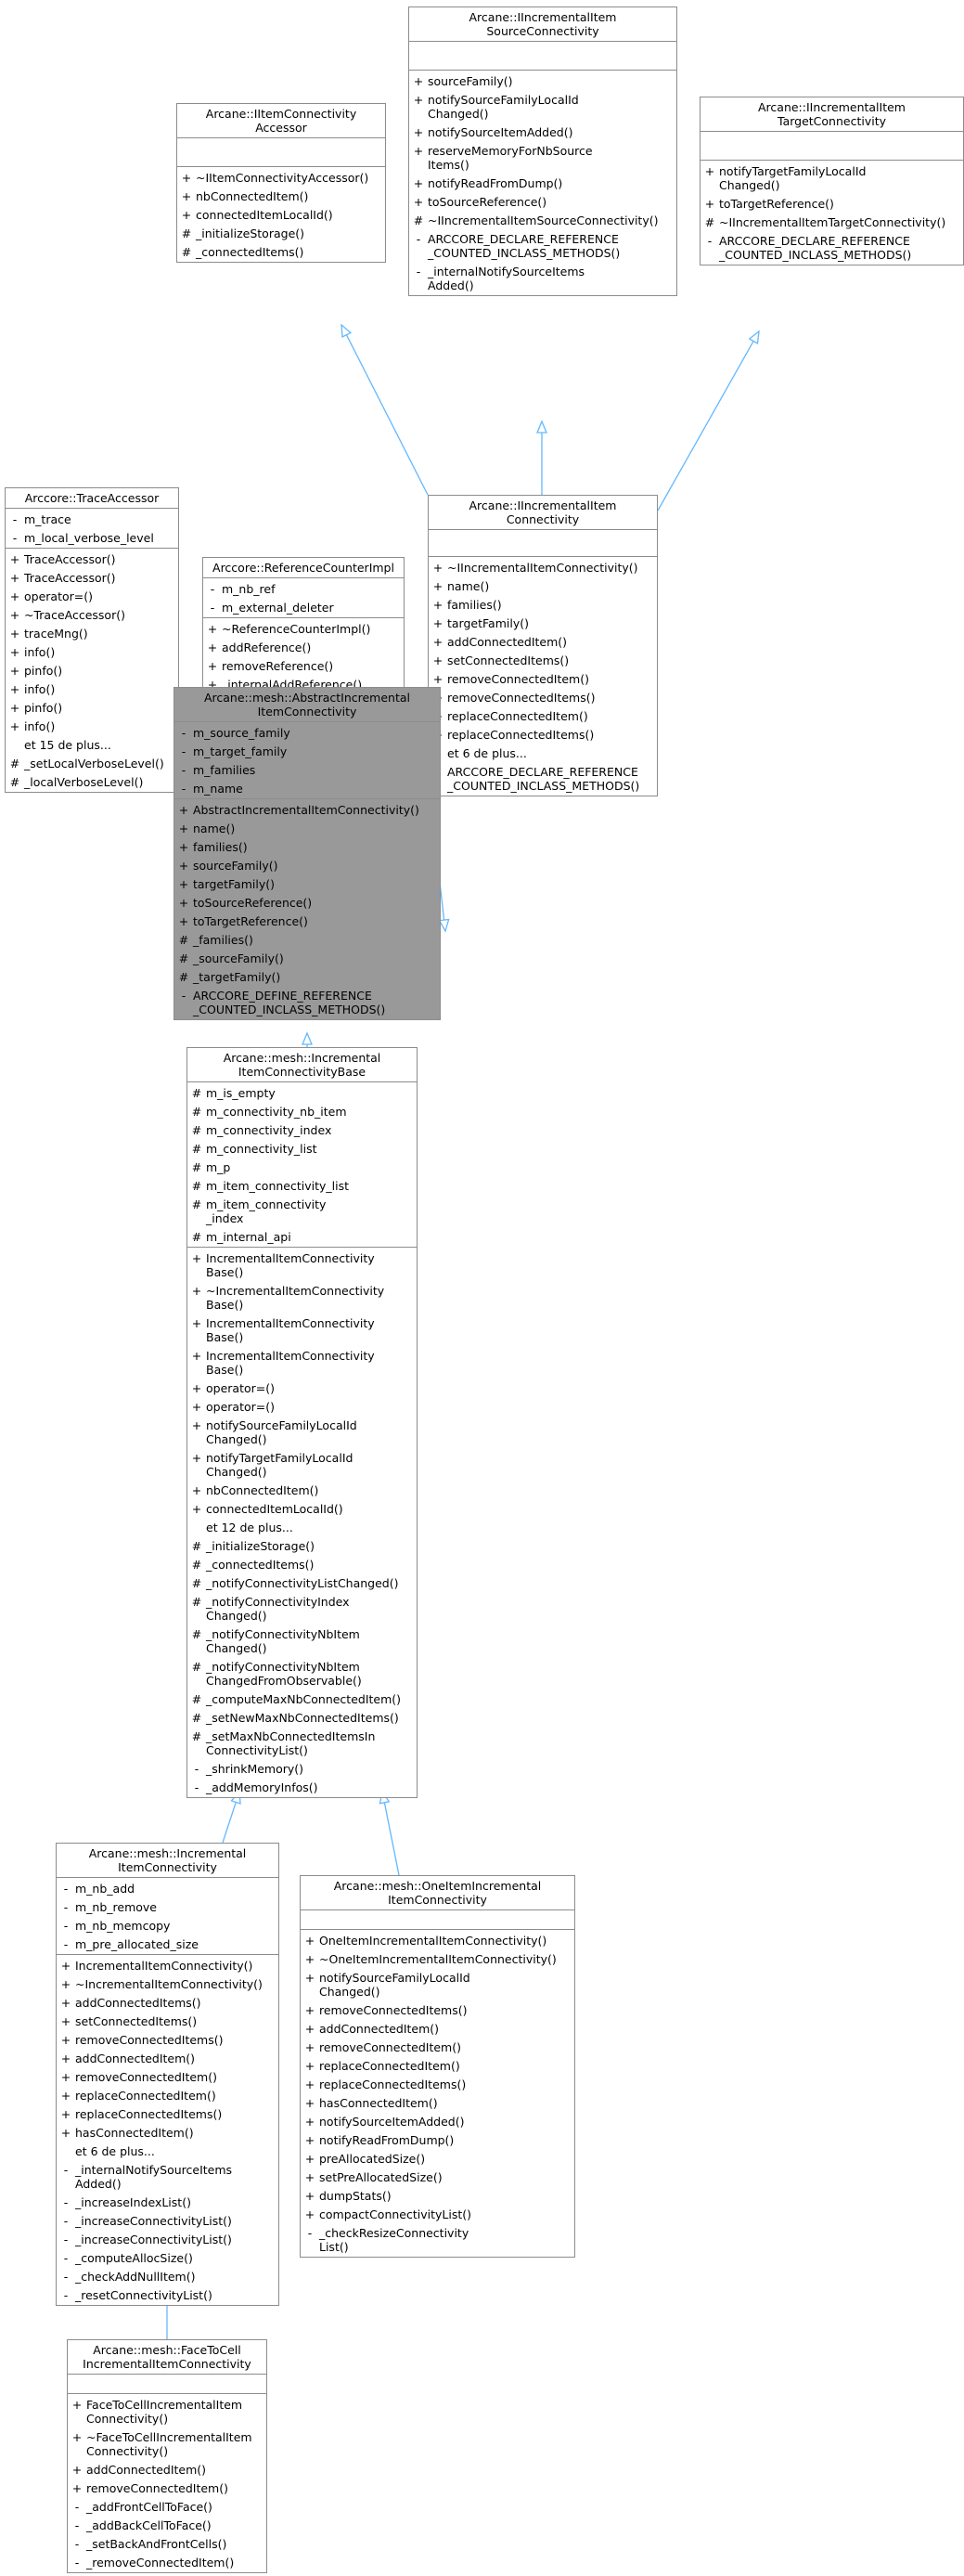 This screenshot has width=964, height=2576. What do you see at coordinates (167, 1983) in the screenshot?
I see `method-item: + ~IncrementalItemConnectivity()` at bounding box center [167, 1983].